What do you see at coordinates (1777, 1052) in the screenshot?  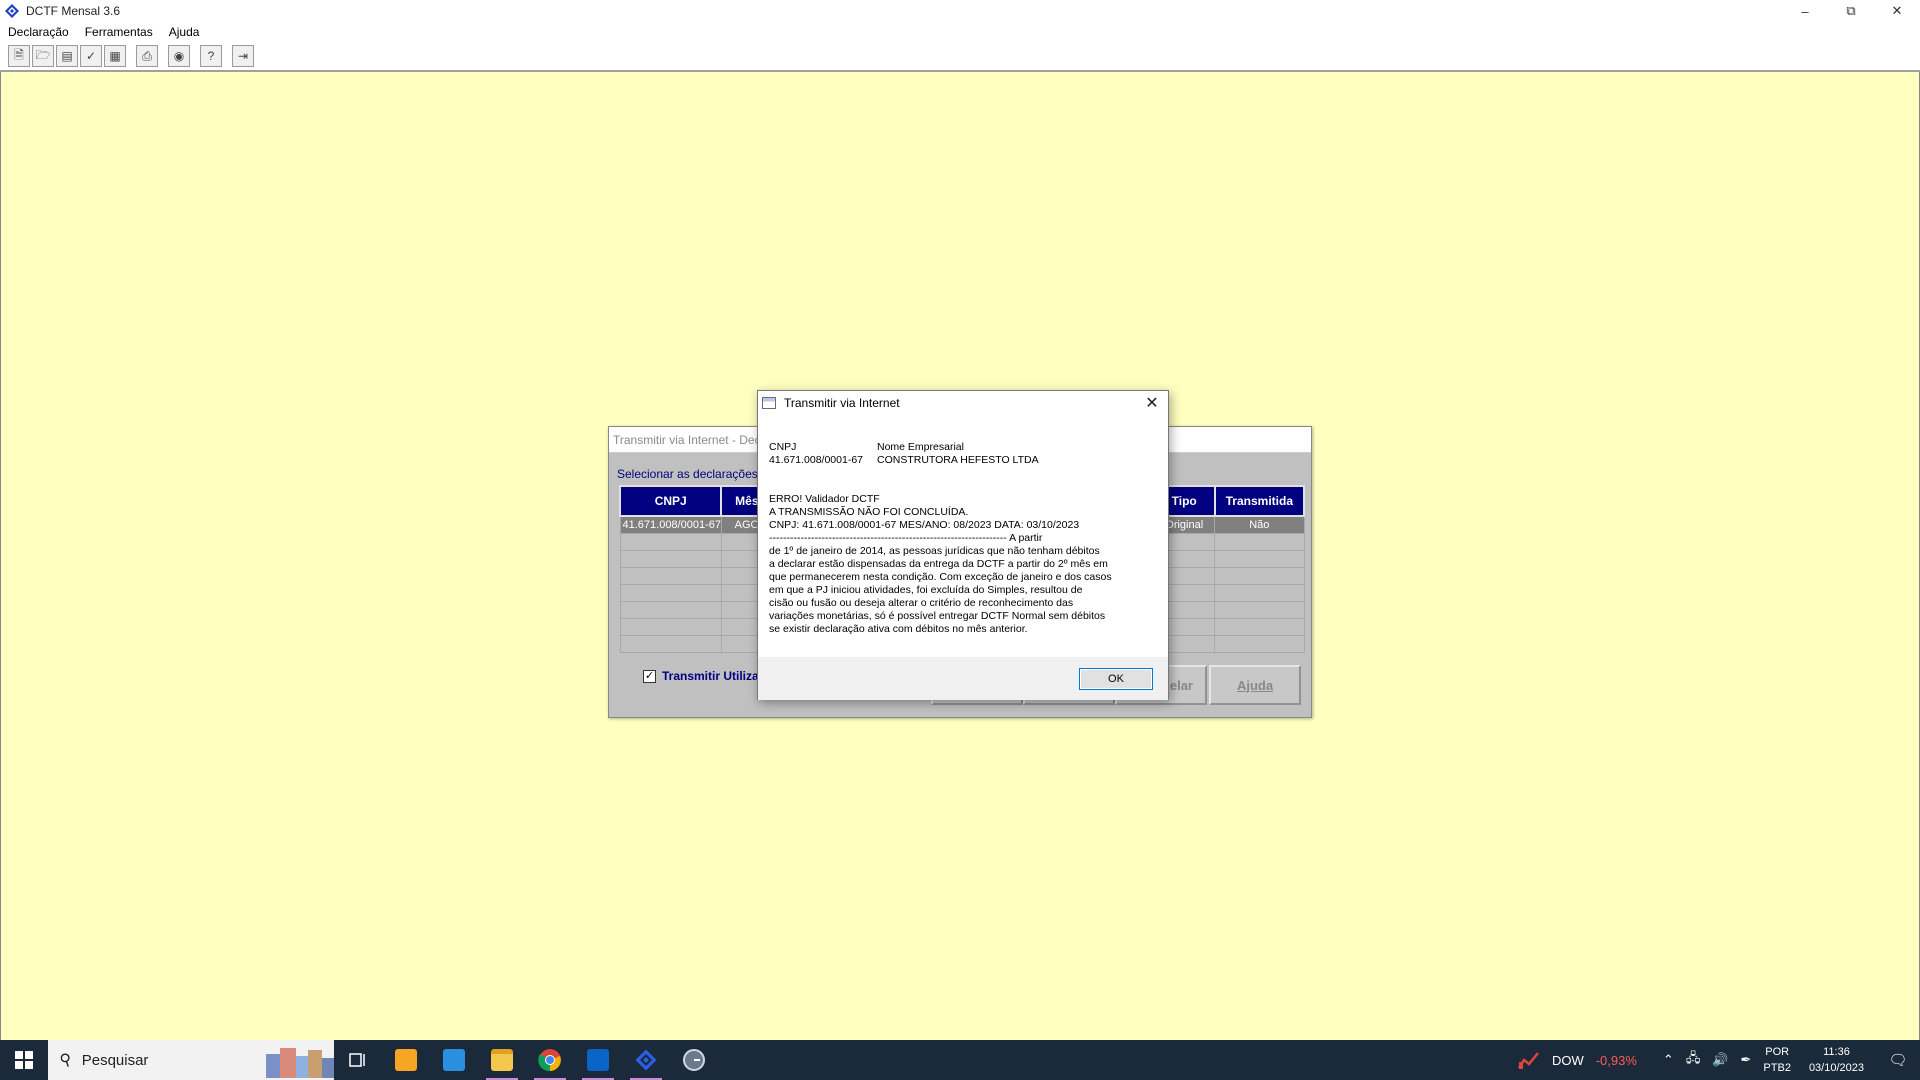 I see `lang-primary: POR` at bounding box center [1777, 1052].